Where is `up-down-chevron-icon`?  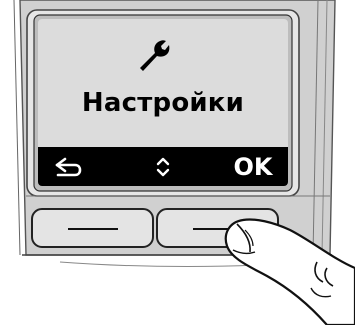
up-down-chevron-icon is located at coordinates (163, 166).